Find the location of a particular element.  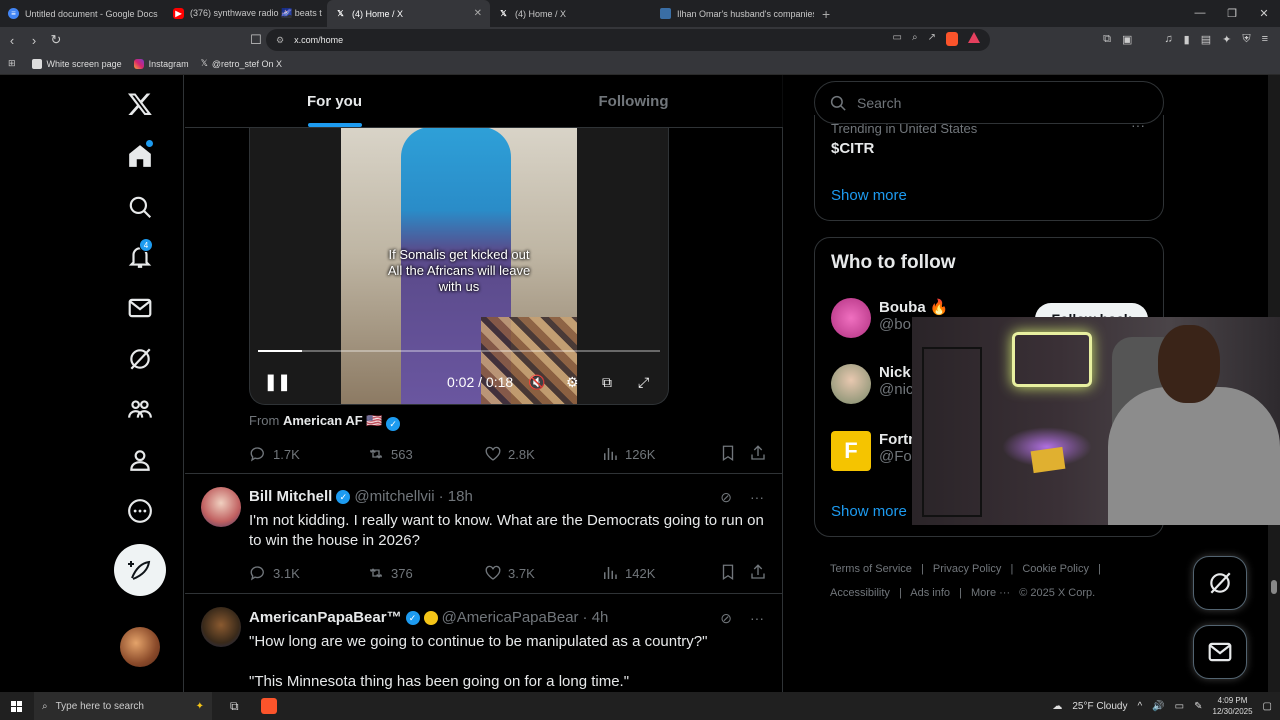

url-field: ⚙ x.com/home ▭ ⌕ ↗ is located at coordinates (628, 40).